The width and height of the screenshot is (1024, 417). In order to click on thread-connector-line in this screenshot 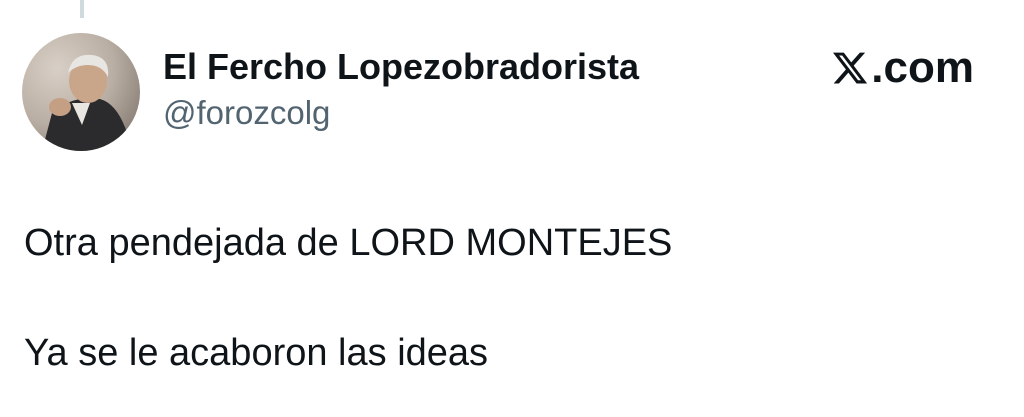, I will do `click(82, 9)`.